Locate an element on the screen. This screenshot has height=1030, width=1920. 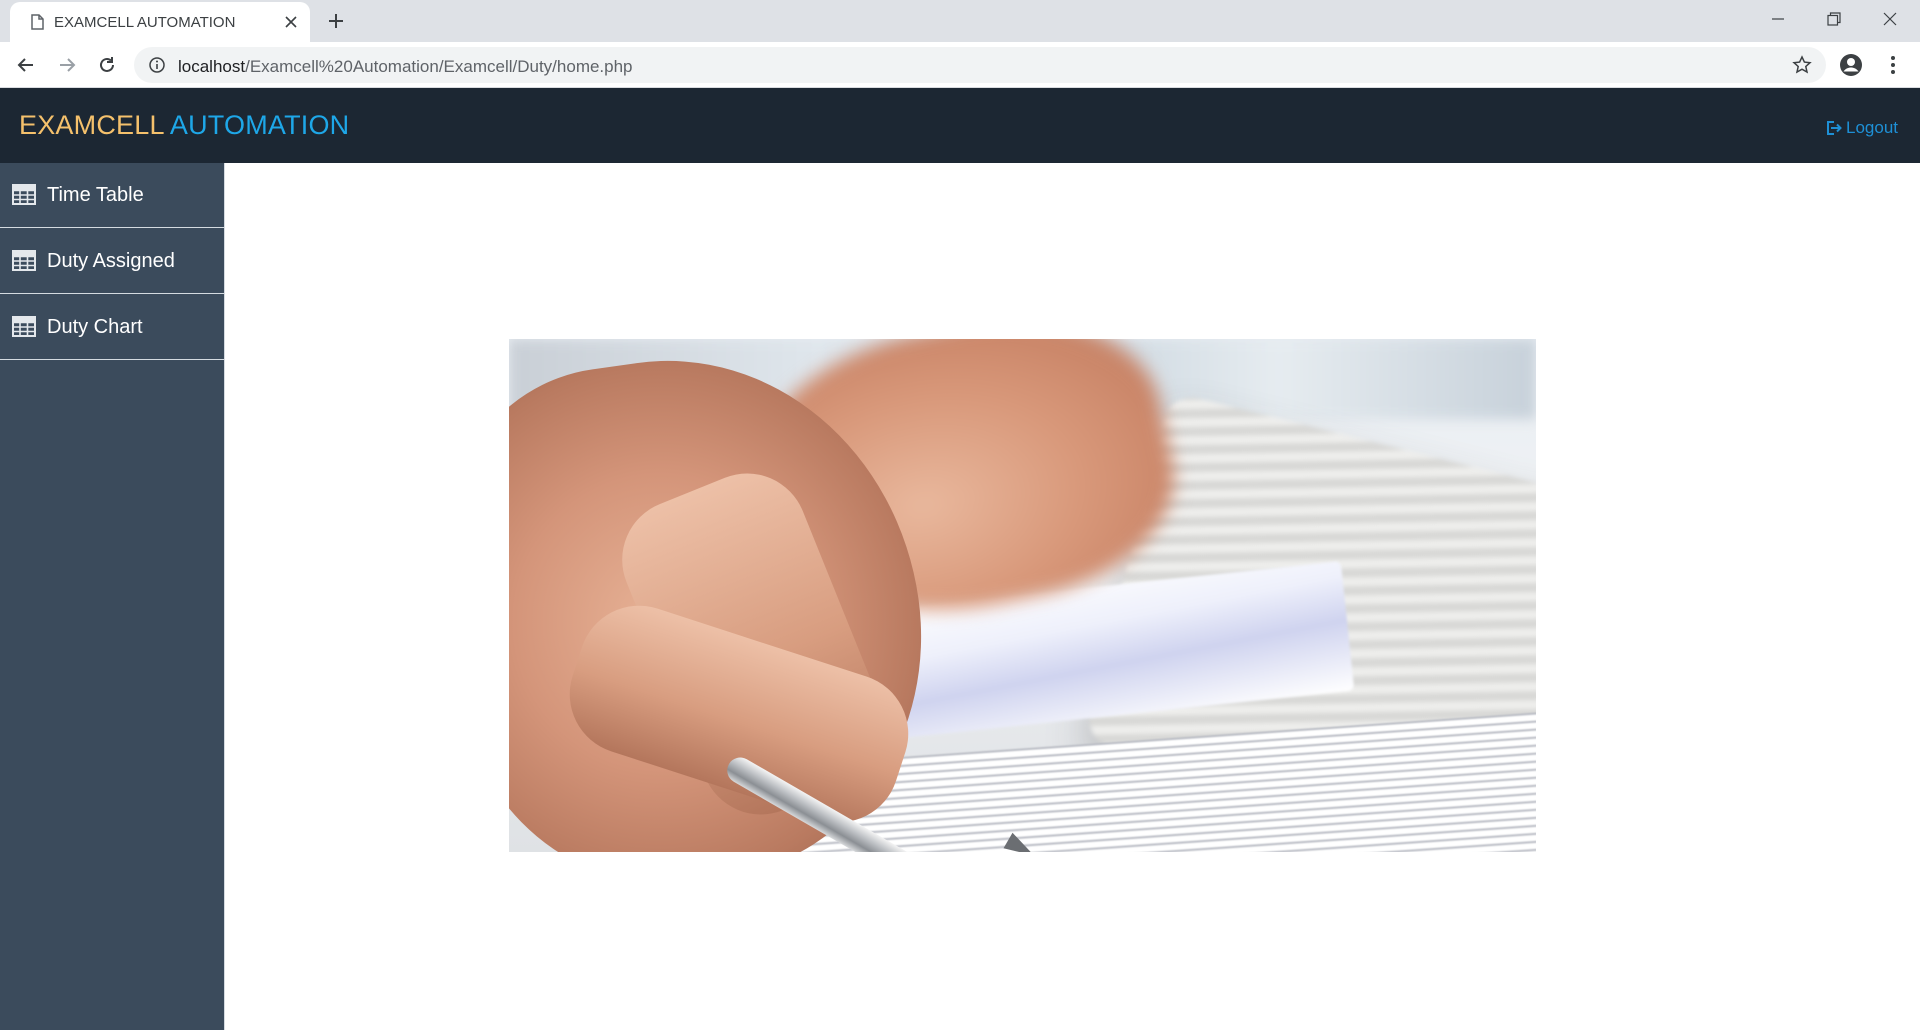
sidebar-item-label: Time Table is located at coordinates (95, 195).